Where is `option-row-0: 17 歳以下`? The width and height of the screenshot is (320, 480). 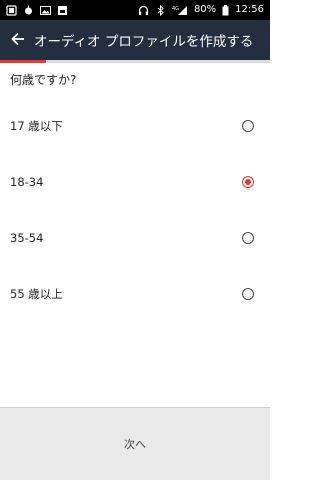
option-row-0: 17 歳以下 is located at coordinates (135, 126).